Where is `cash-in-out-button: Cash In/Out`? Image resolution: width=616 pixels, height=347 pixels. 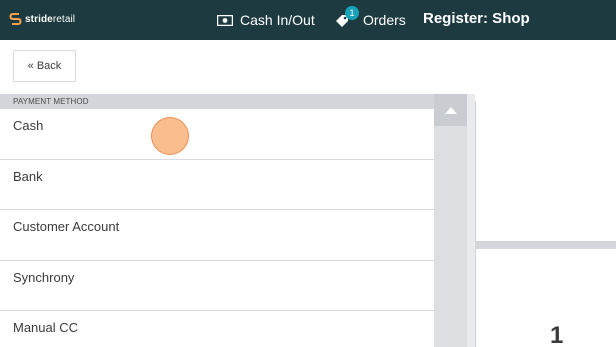 cash-in-out-button: Cash In/Out is located at coordinates (266, 20).